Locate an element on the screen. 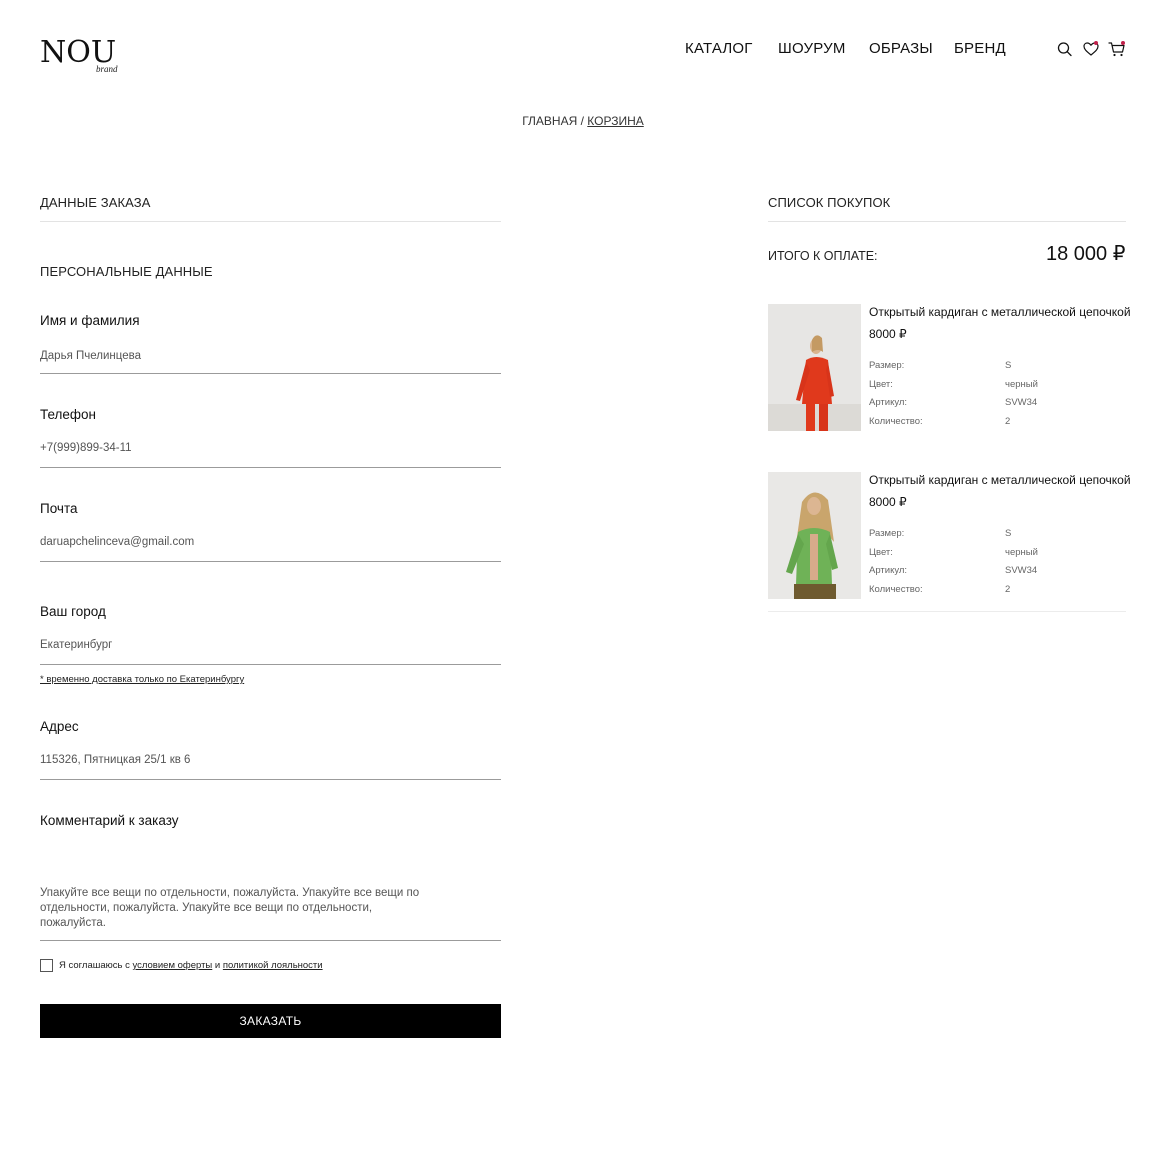 This screenshot has height=1159, width=1166. breadcrumb-current: КОРЗИНА is located at coordinates (615, 121).